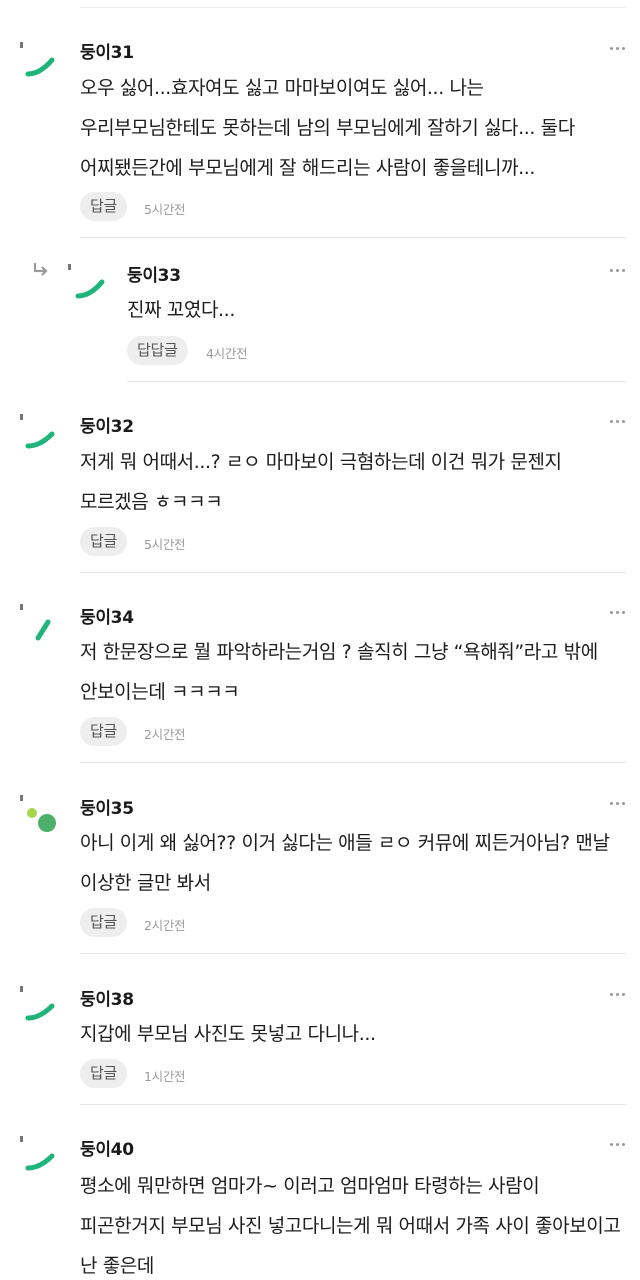 Image resolution: width=640 pixels, height=1280 pixels. What do you see at coordinates (107, 1000) in the screenshot?
I see `comment-nickname: 둥이38` at bounding box center [107, 1000].